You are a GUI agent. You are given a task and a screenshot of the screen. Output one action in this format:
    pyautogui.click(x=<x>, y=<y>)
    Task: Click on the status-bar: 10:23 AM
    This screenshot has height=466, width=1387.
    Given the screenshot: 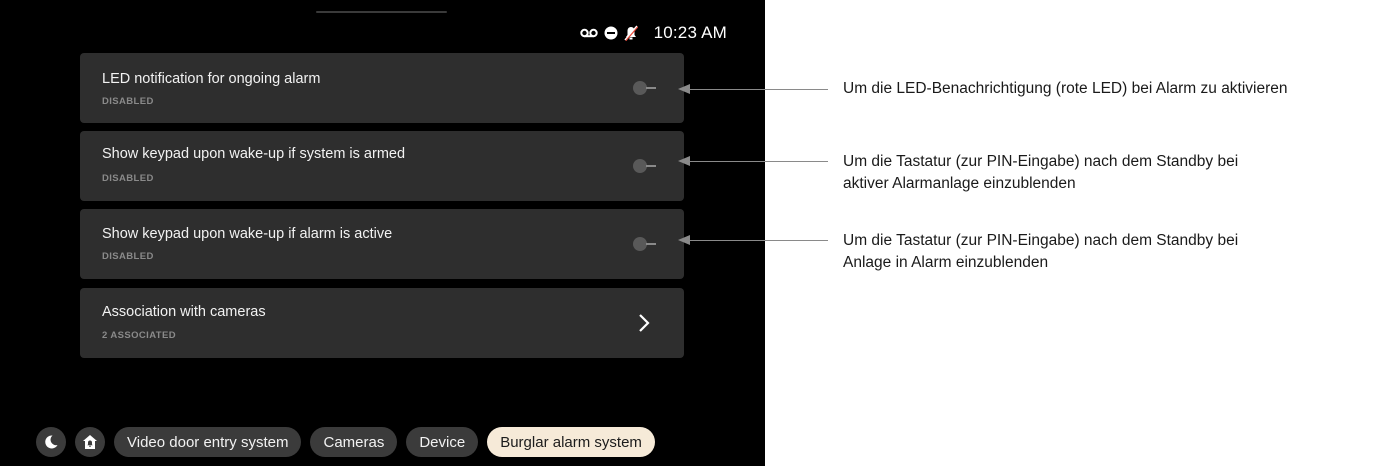 What is the action you would take?
    pyautogui.click(x=653, y=33)
    